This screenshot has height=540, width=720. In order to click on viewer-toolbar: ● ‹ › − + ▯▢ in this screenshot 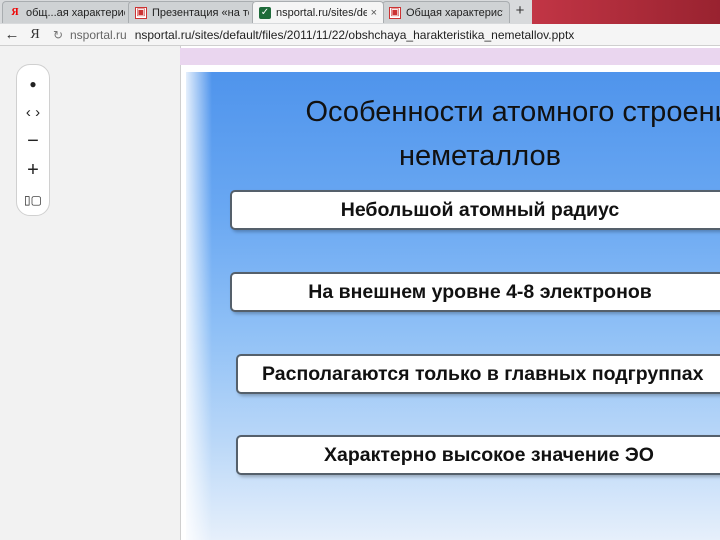, I will do `click(33, 140)`.